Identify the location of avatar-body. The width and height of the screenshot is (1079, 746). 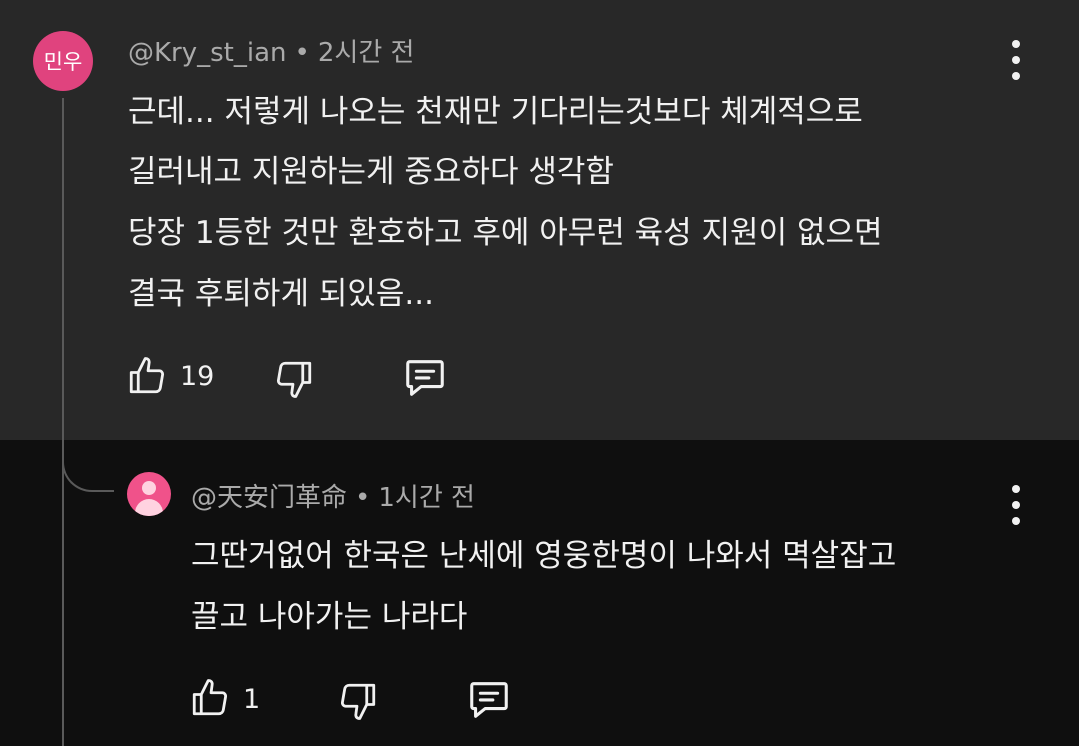
(149, 507).